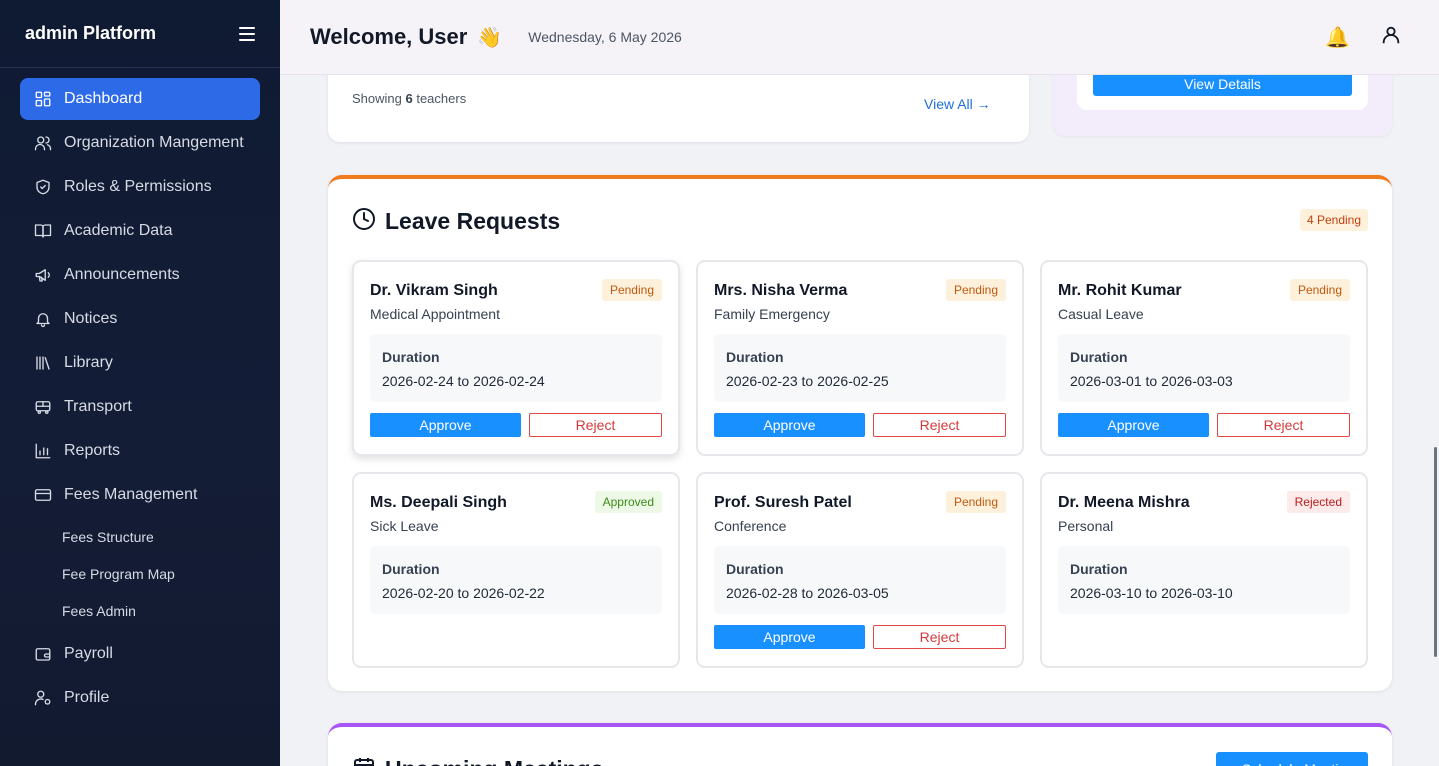 This screenshot has width=1439, height=766. What do you see at coordinates (860, 580) in the screenshot?
I see `duration-box: Duration 2026-02-28 to 2026-03-05` at bounding box center [860, 580].